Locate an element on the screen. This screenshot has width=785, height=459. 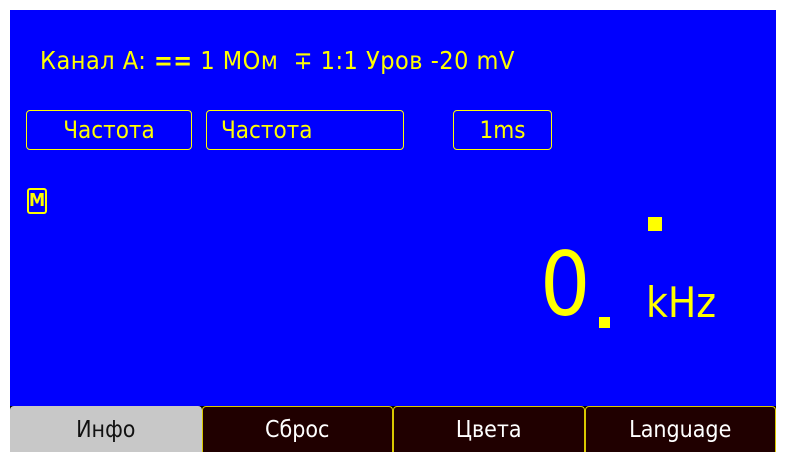
gate-time-button: 1ms is located at coordinates (502, 130).